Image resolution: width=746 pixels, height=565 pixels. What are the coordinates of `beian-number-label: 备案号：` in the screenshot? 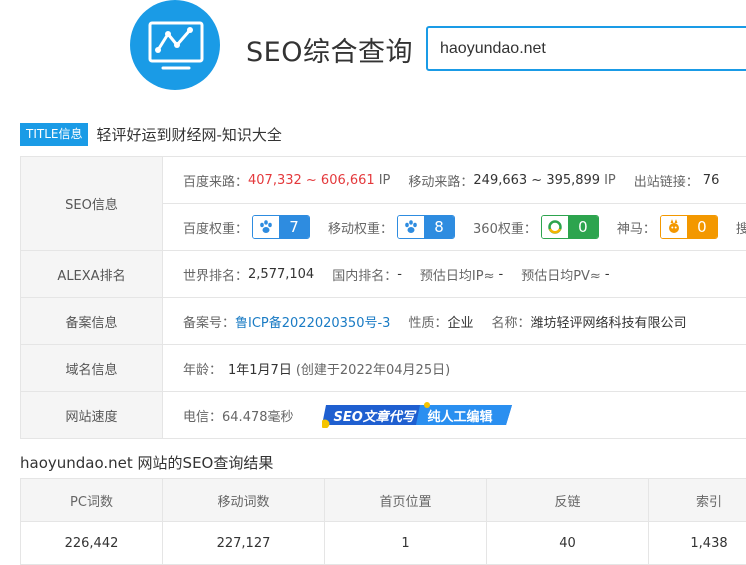 It's located at (209, 323).